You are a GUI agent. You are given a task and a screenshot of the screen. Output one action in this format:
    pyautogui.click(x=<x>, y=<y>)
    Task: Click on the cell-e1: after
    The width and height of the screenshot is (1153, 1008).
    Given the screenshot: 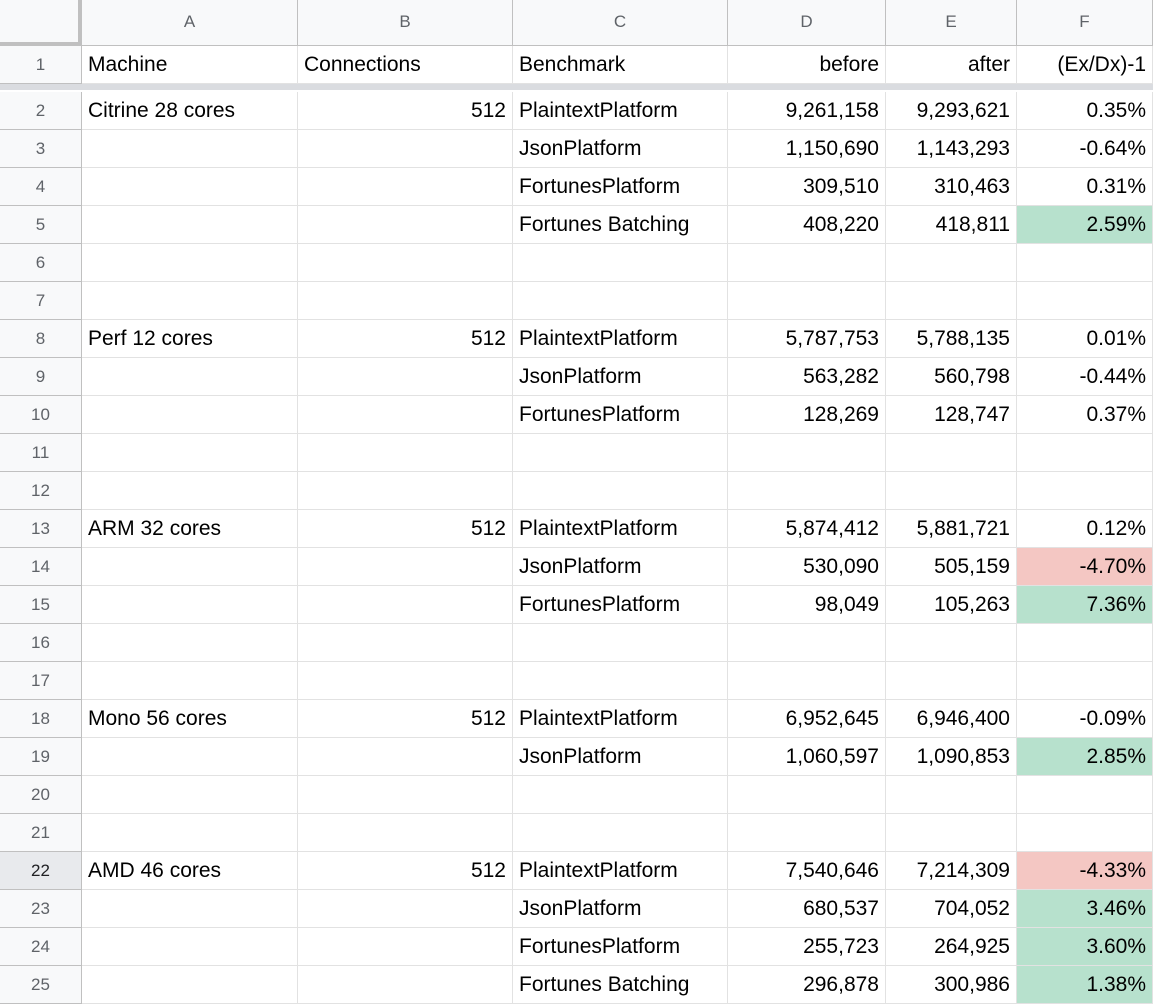 What is the action you would take?
    pyautogui.click(x=951, y=65)
    